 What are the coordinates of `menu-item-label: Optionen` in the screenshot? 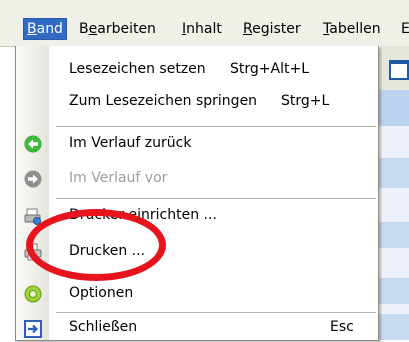 It's located at (101, 293).